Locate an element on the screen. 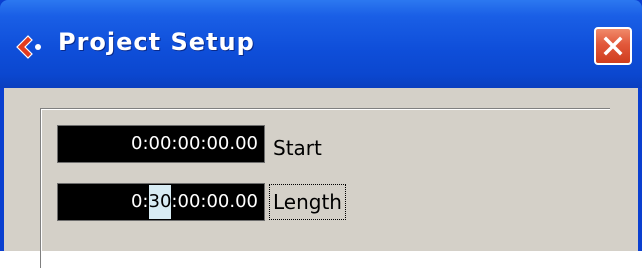 This screenshot has height=268, width=642. length-value-rest: :00:00.00 is located at coordinates (214, 201).